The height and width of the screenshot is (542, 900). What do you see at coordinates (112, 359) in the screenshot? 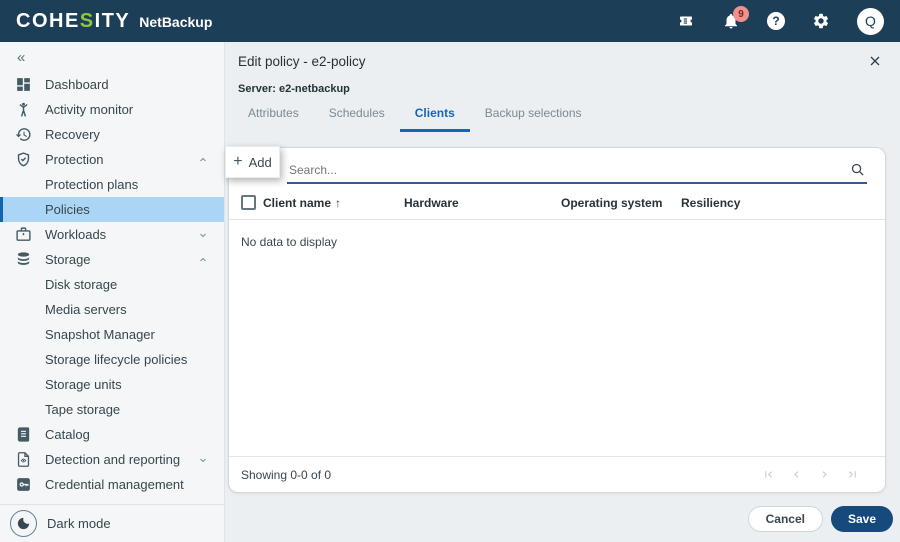
I see `sidebar-item-storage-lifecycle-policies: Storage lifecycle policies` at bounding box center [112, 359].